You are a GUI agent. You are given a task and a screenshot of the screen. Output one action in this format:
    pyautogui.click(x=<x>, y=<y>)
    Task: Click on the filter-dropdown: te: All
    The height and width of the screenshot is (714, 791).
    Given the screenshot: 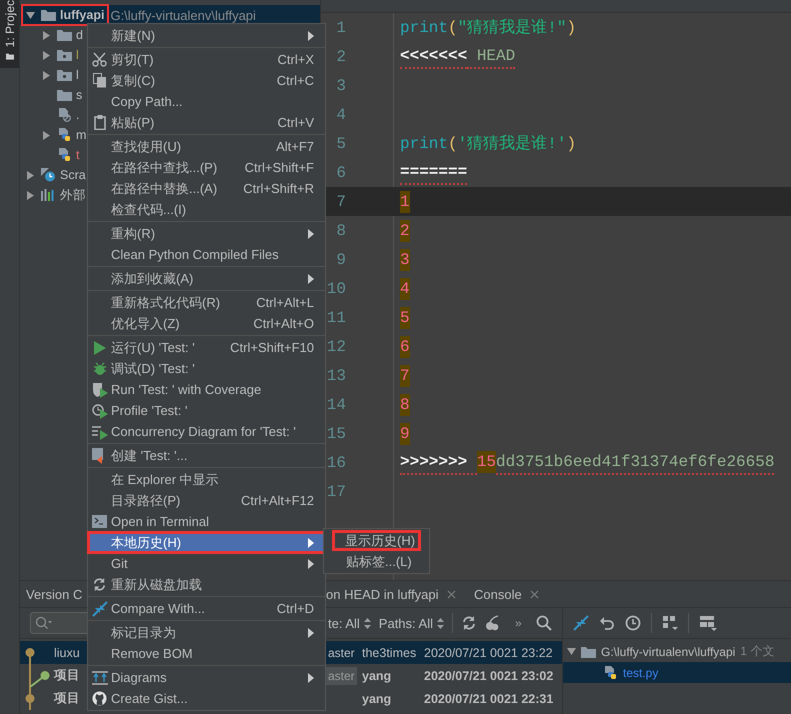 What is the action you would take?
    pyautogui.click(x=349, y=623)
    